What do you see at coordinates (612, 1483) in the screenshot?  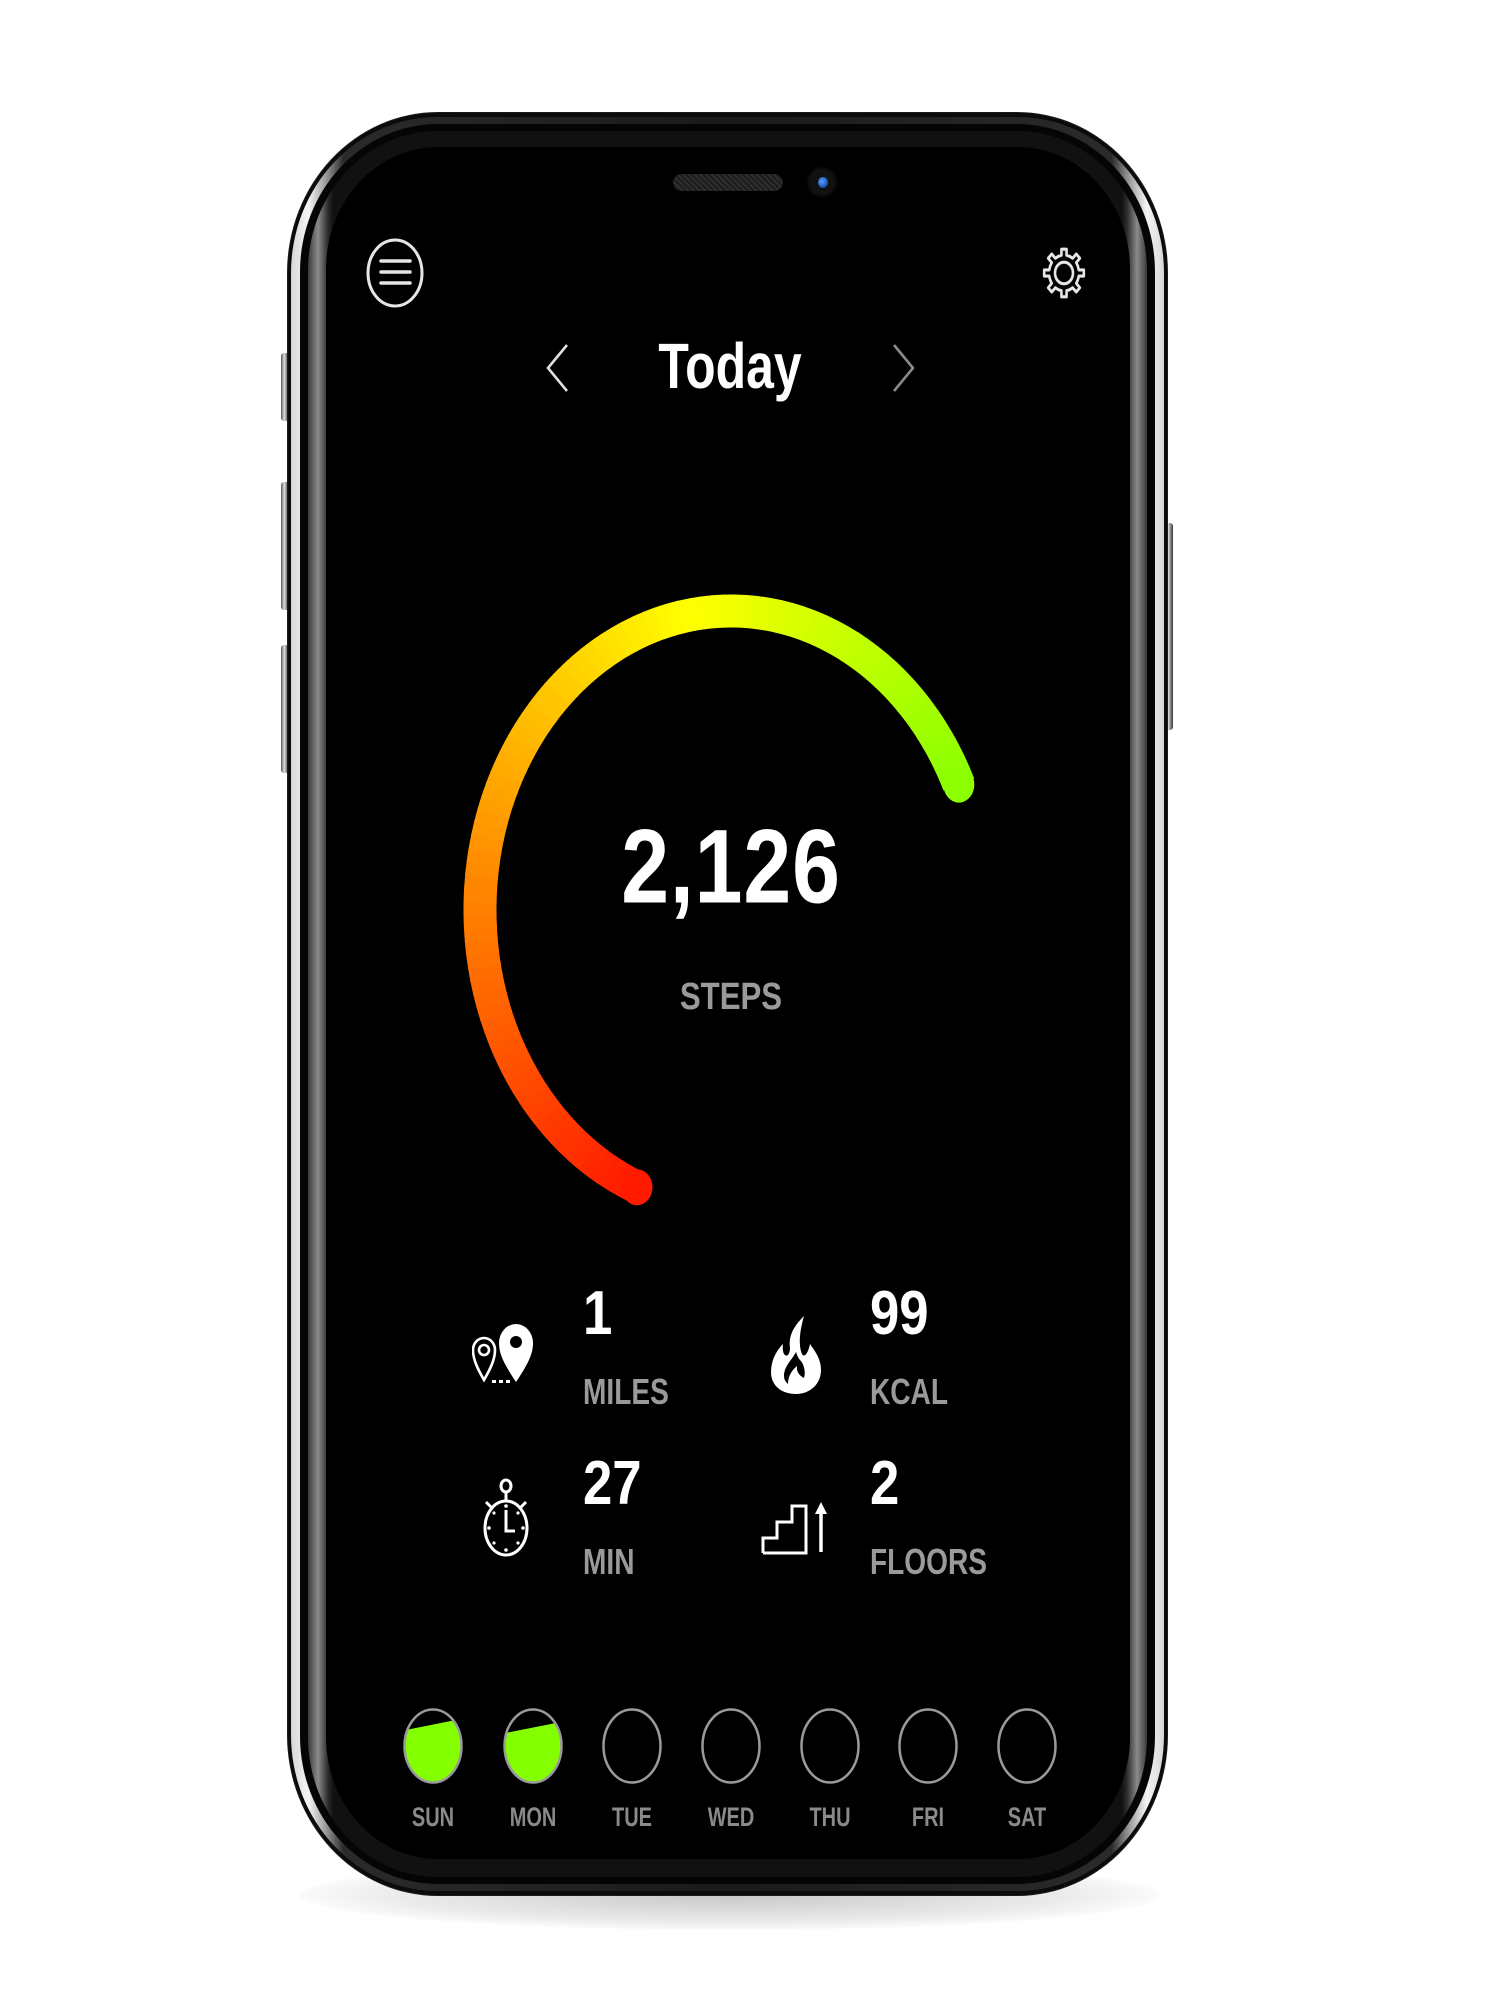 I see `stat-value: 27` at bounding box center [612, 1483].